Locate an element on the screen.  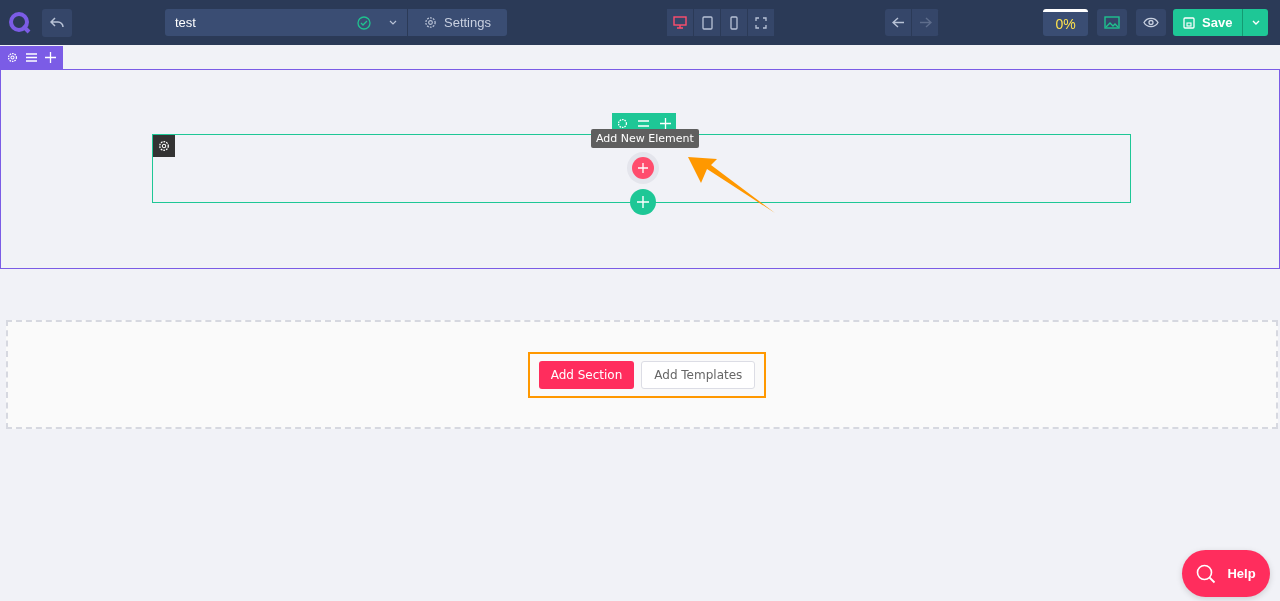
tooltip: Add New Element is located at coordinates (645, 138).